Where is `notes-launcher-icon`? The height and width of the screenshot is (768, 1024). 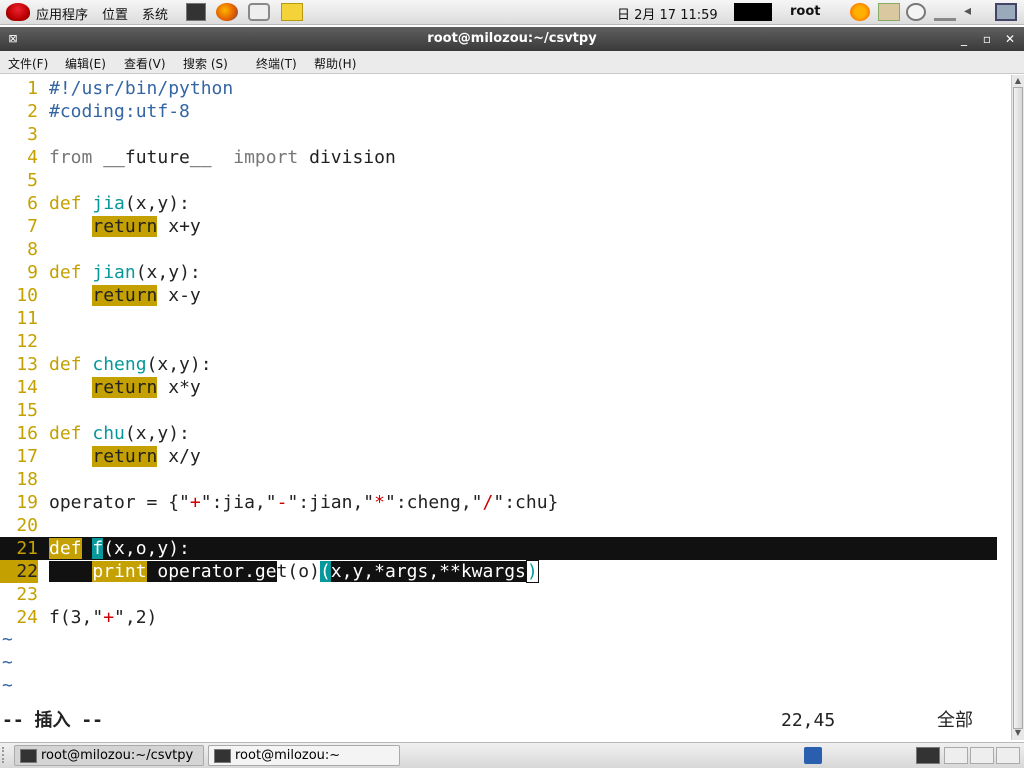 notes-launcher-icon is located at coordinates (292, 12).